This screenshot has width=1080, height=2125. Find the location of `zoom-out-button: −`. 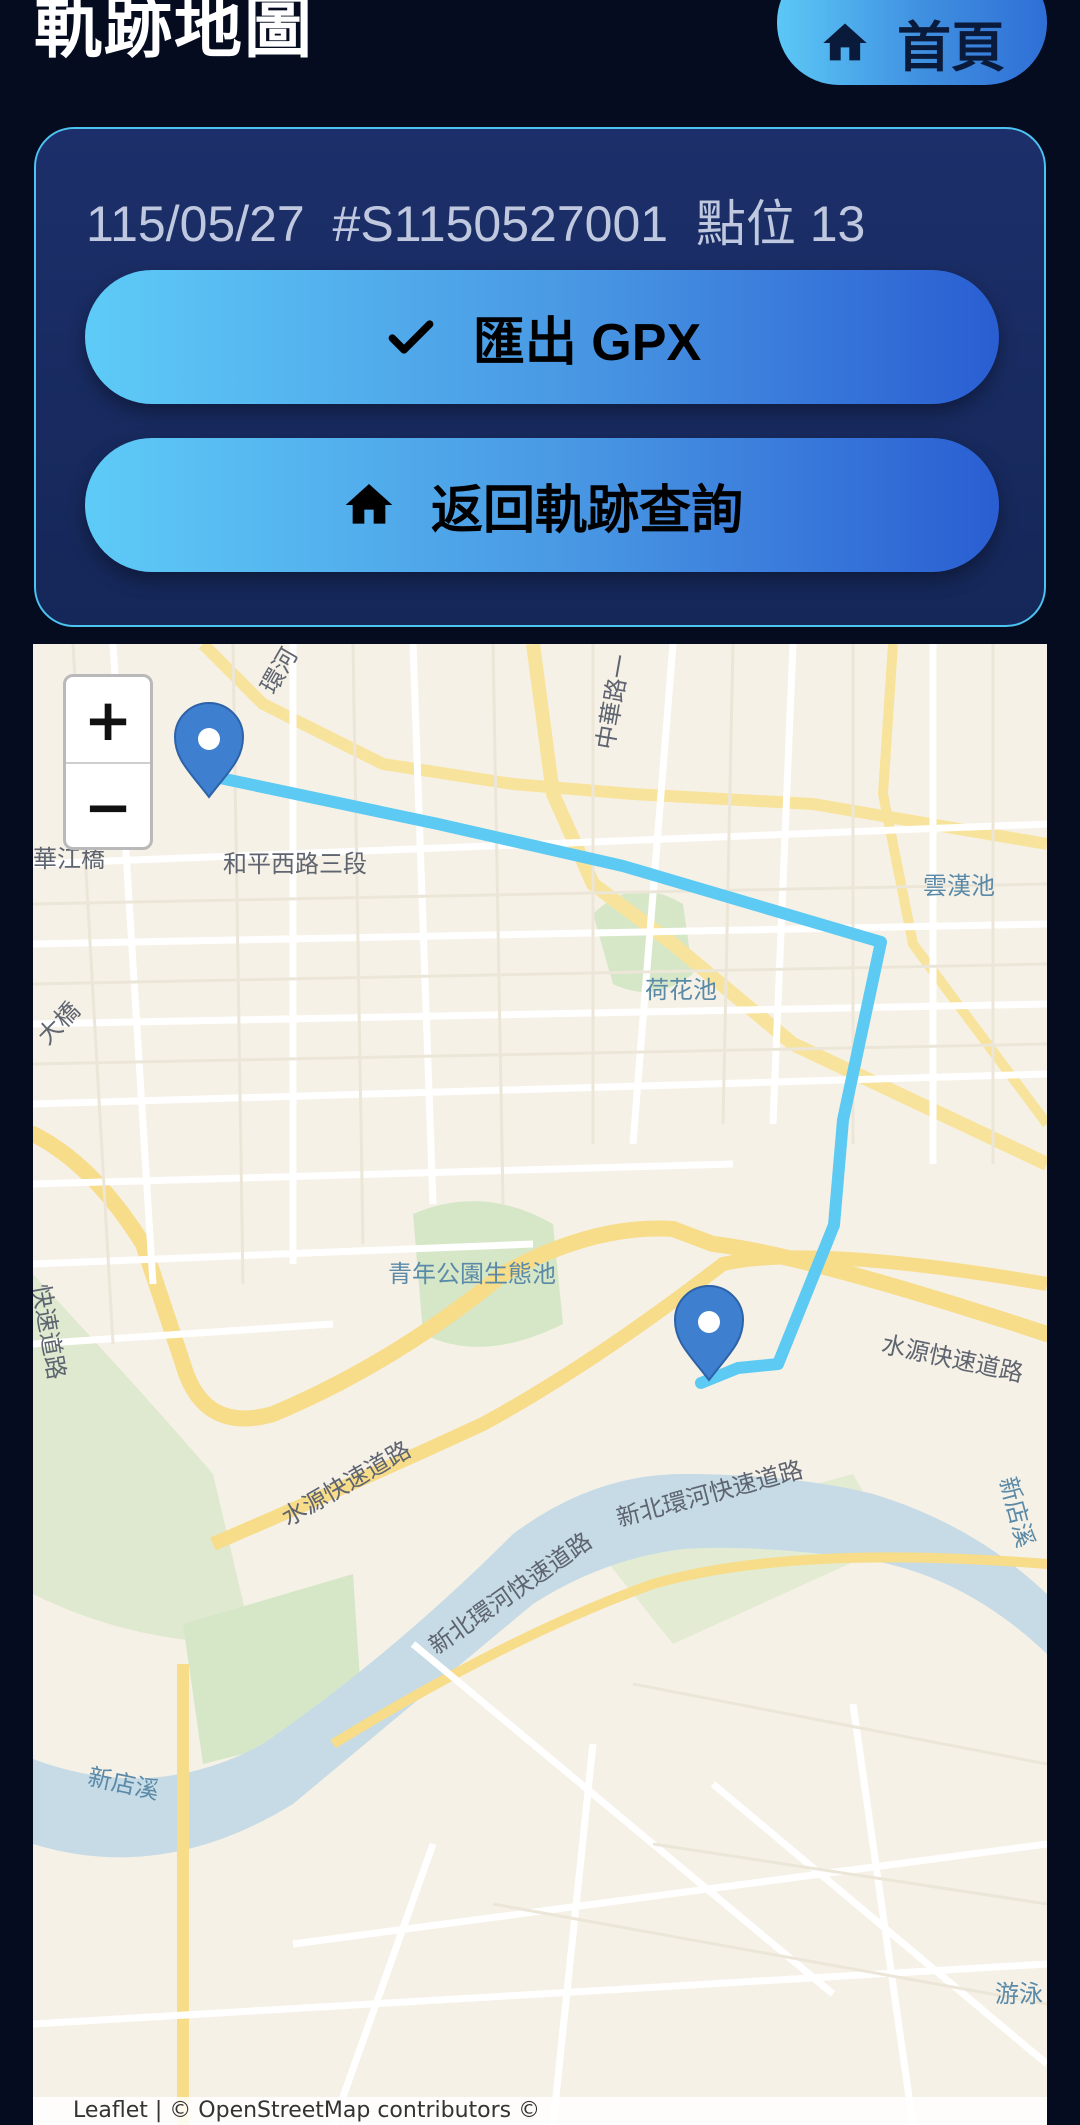

zoom-out-button: − is located at coordinates (108, 805).